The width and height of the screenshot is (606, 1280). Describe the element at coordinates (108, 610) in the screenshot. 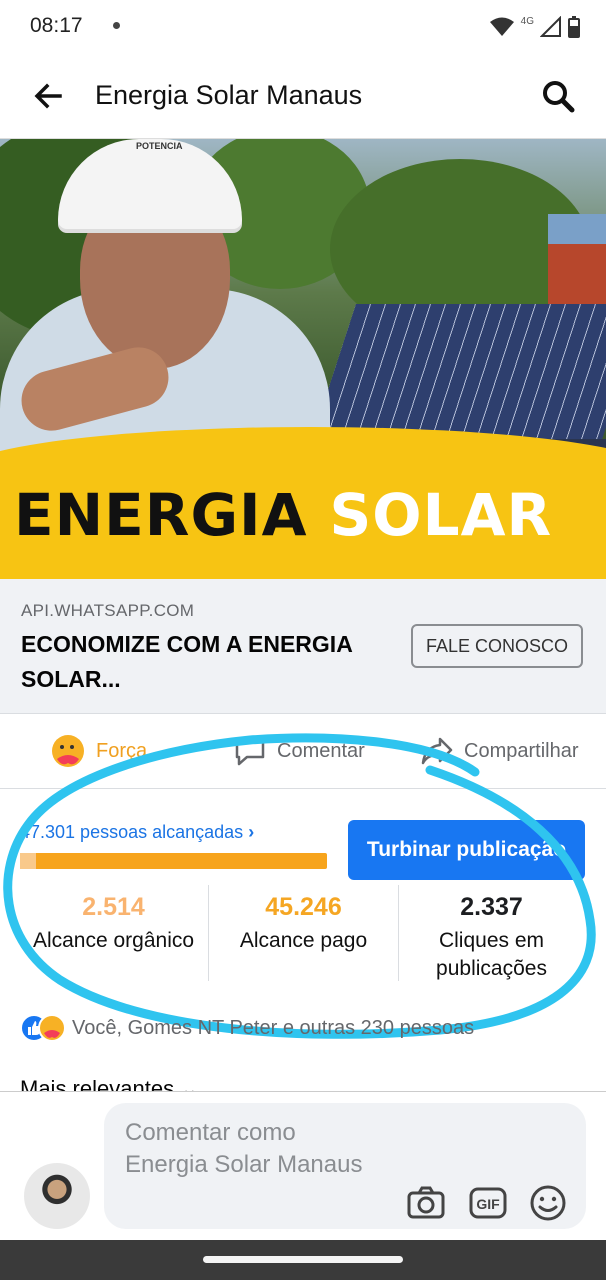

I see `link-domain: API.WHATSAPP.COM` at that location.